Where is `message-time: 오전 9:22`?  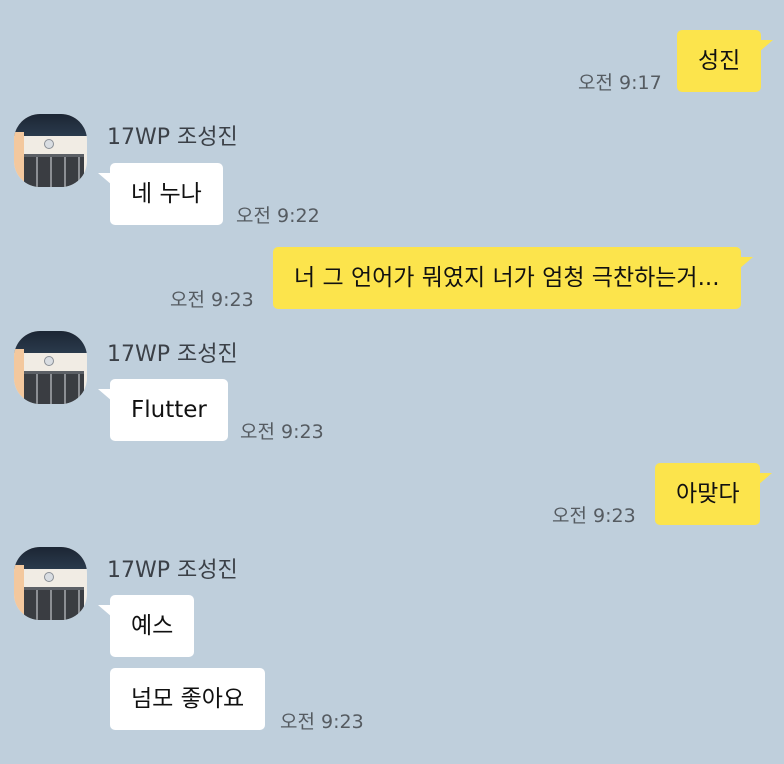 message-time: 오전 9:22 is located at coordinates (278, 216).